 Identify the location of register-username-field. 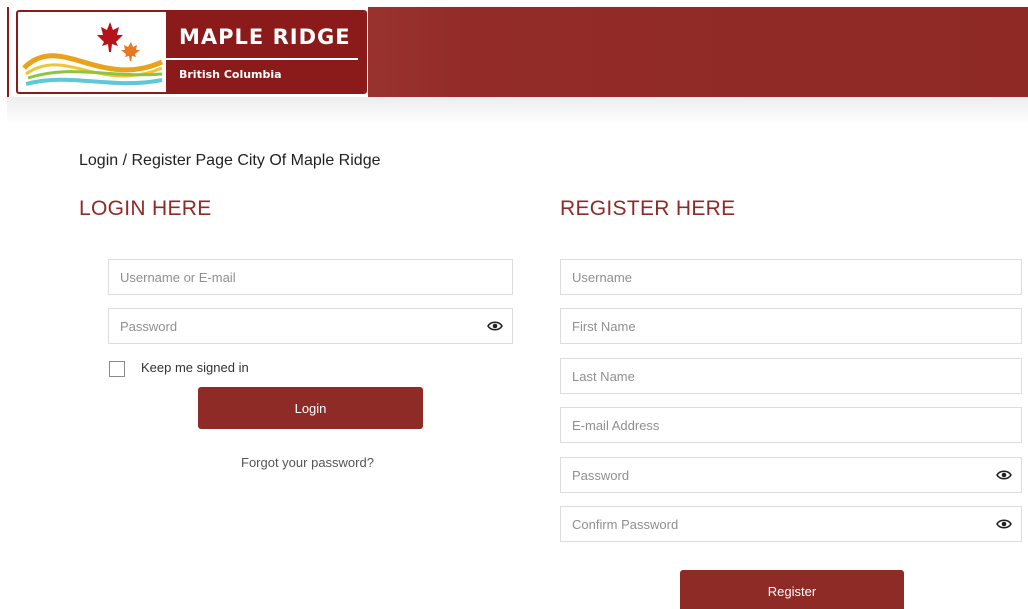
(791, 277).